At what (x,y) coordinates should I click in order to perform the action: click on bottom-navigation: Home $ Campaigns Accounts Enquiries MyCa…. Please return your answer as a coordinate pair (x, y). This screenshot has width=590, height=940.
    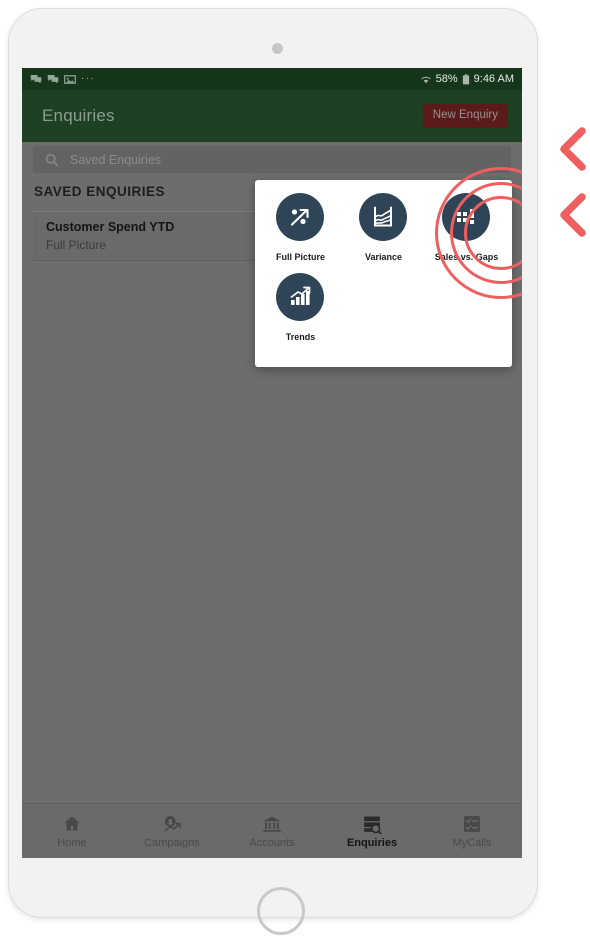
    Looking at the image, I should click on (272, 830).